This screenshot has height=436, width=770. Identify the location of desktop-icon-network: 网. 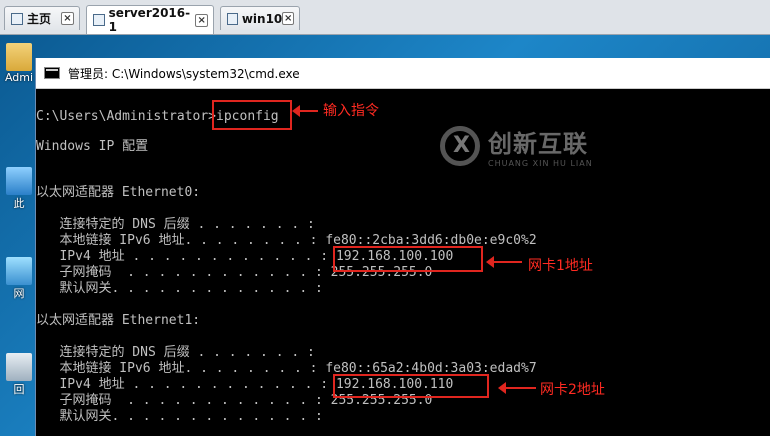
(19, 279).